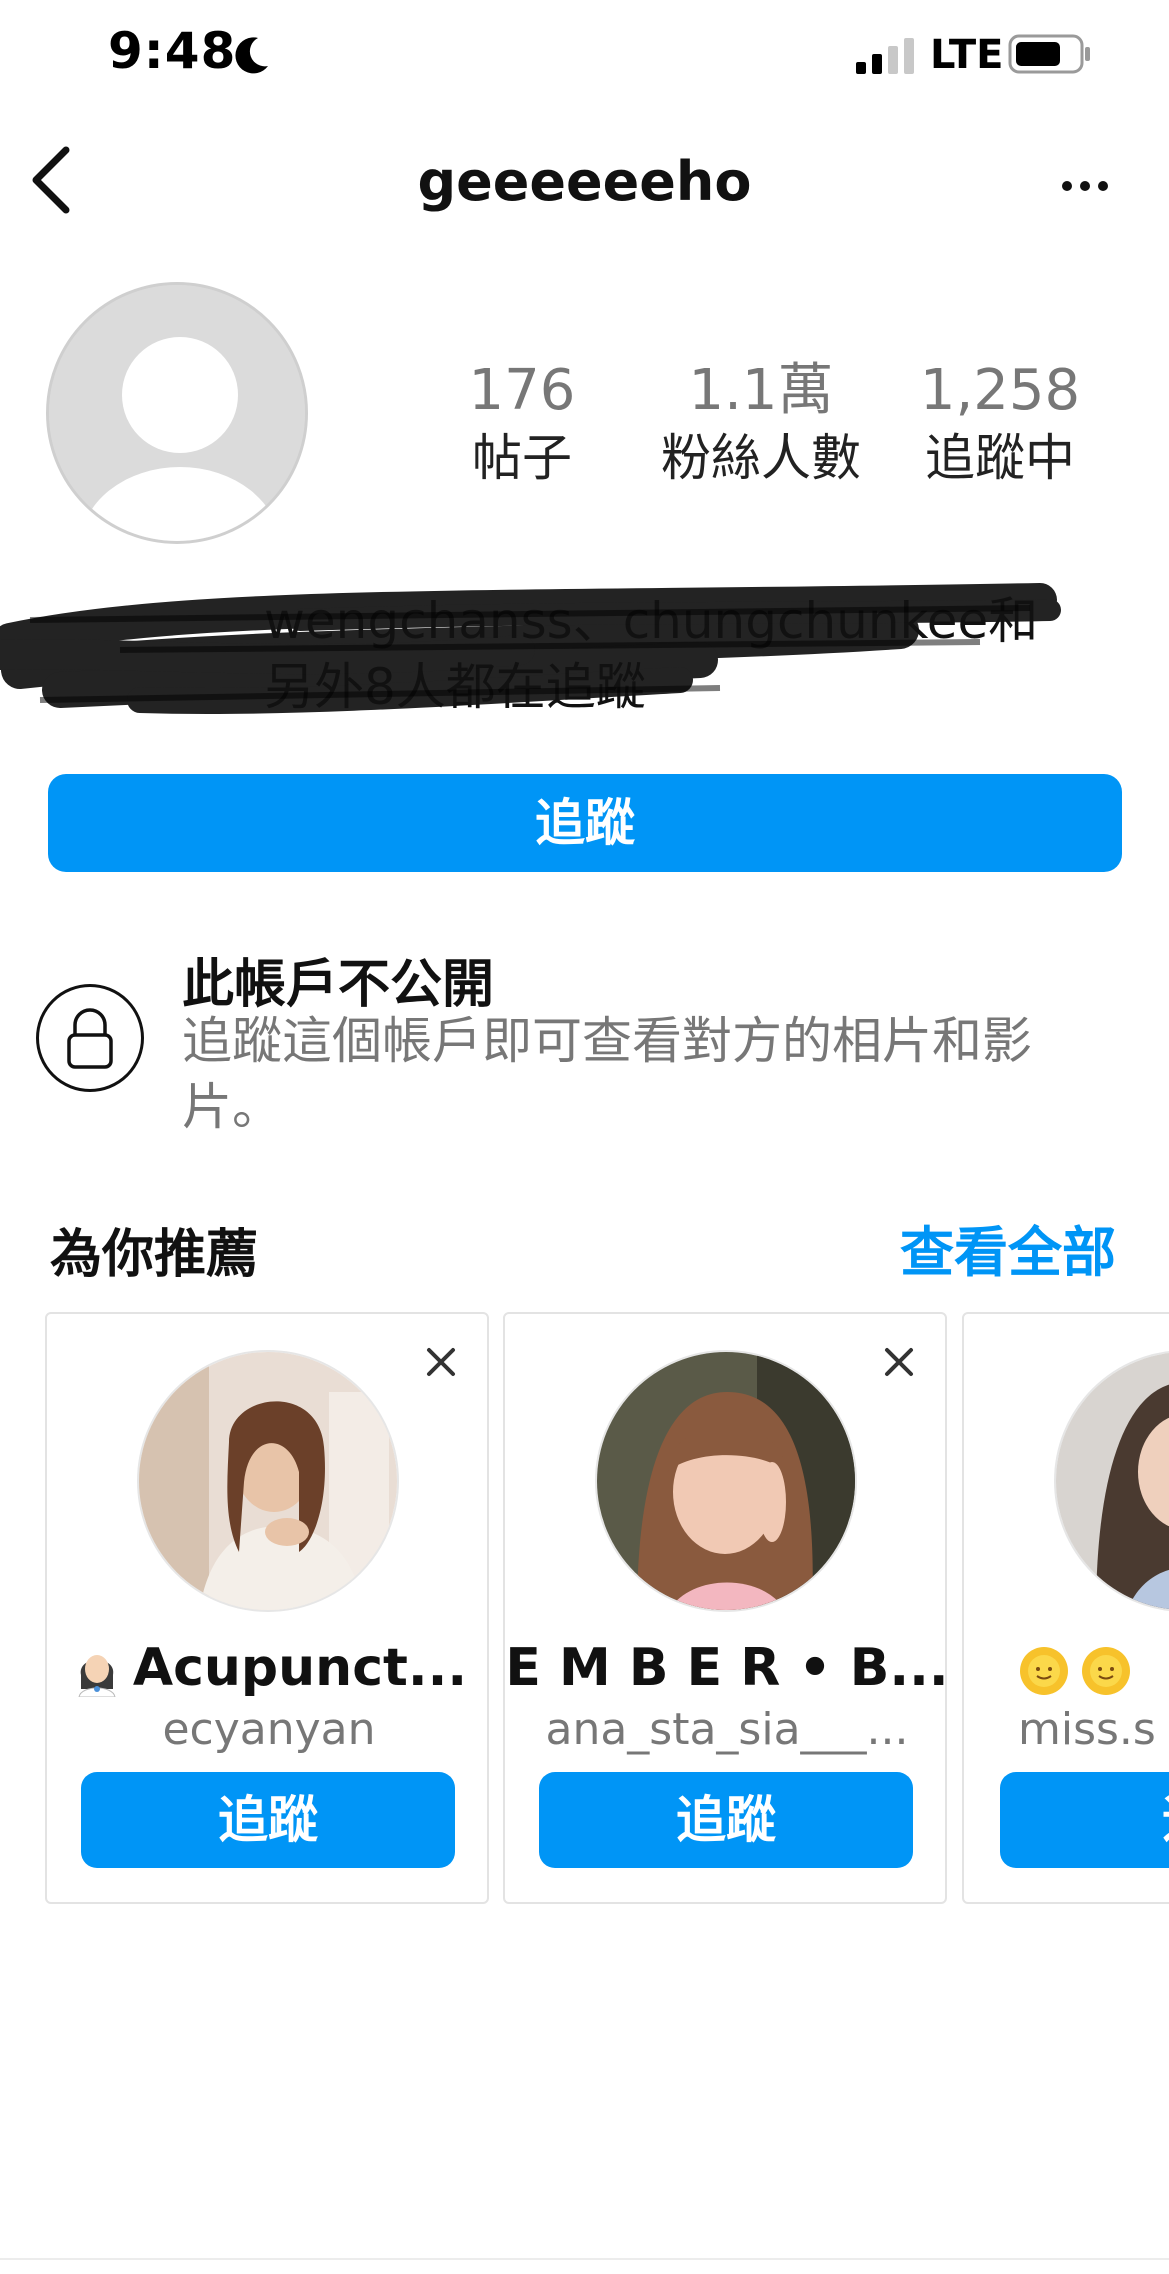 This screenshot has height=2274, width=1169. Describe the element at coordinates (585, 823) in the screenshot. I see `follow-button: 追蹤` at that location.